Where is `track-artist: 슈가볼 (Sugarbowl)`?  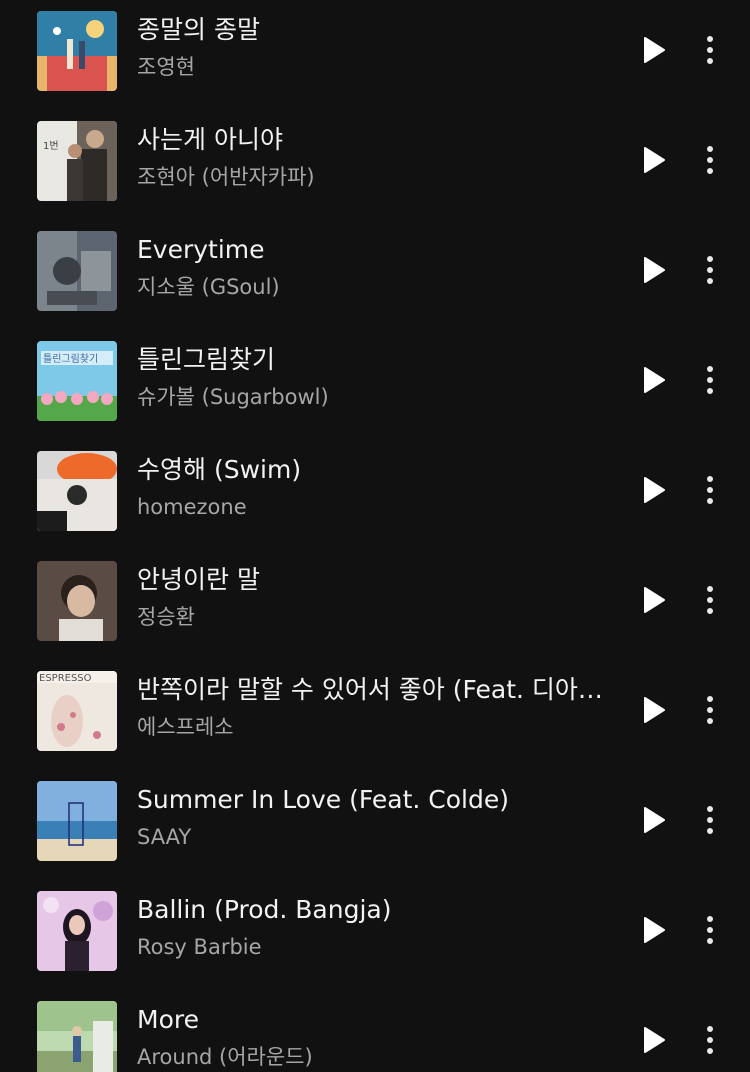 track-artist: 슈가볼 (Sugarbowl) is located at coordinates (233, 397).